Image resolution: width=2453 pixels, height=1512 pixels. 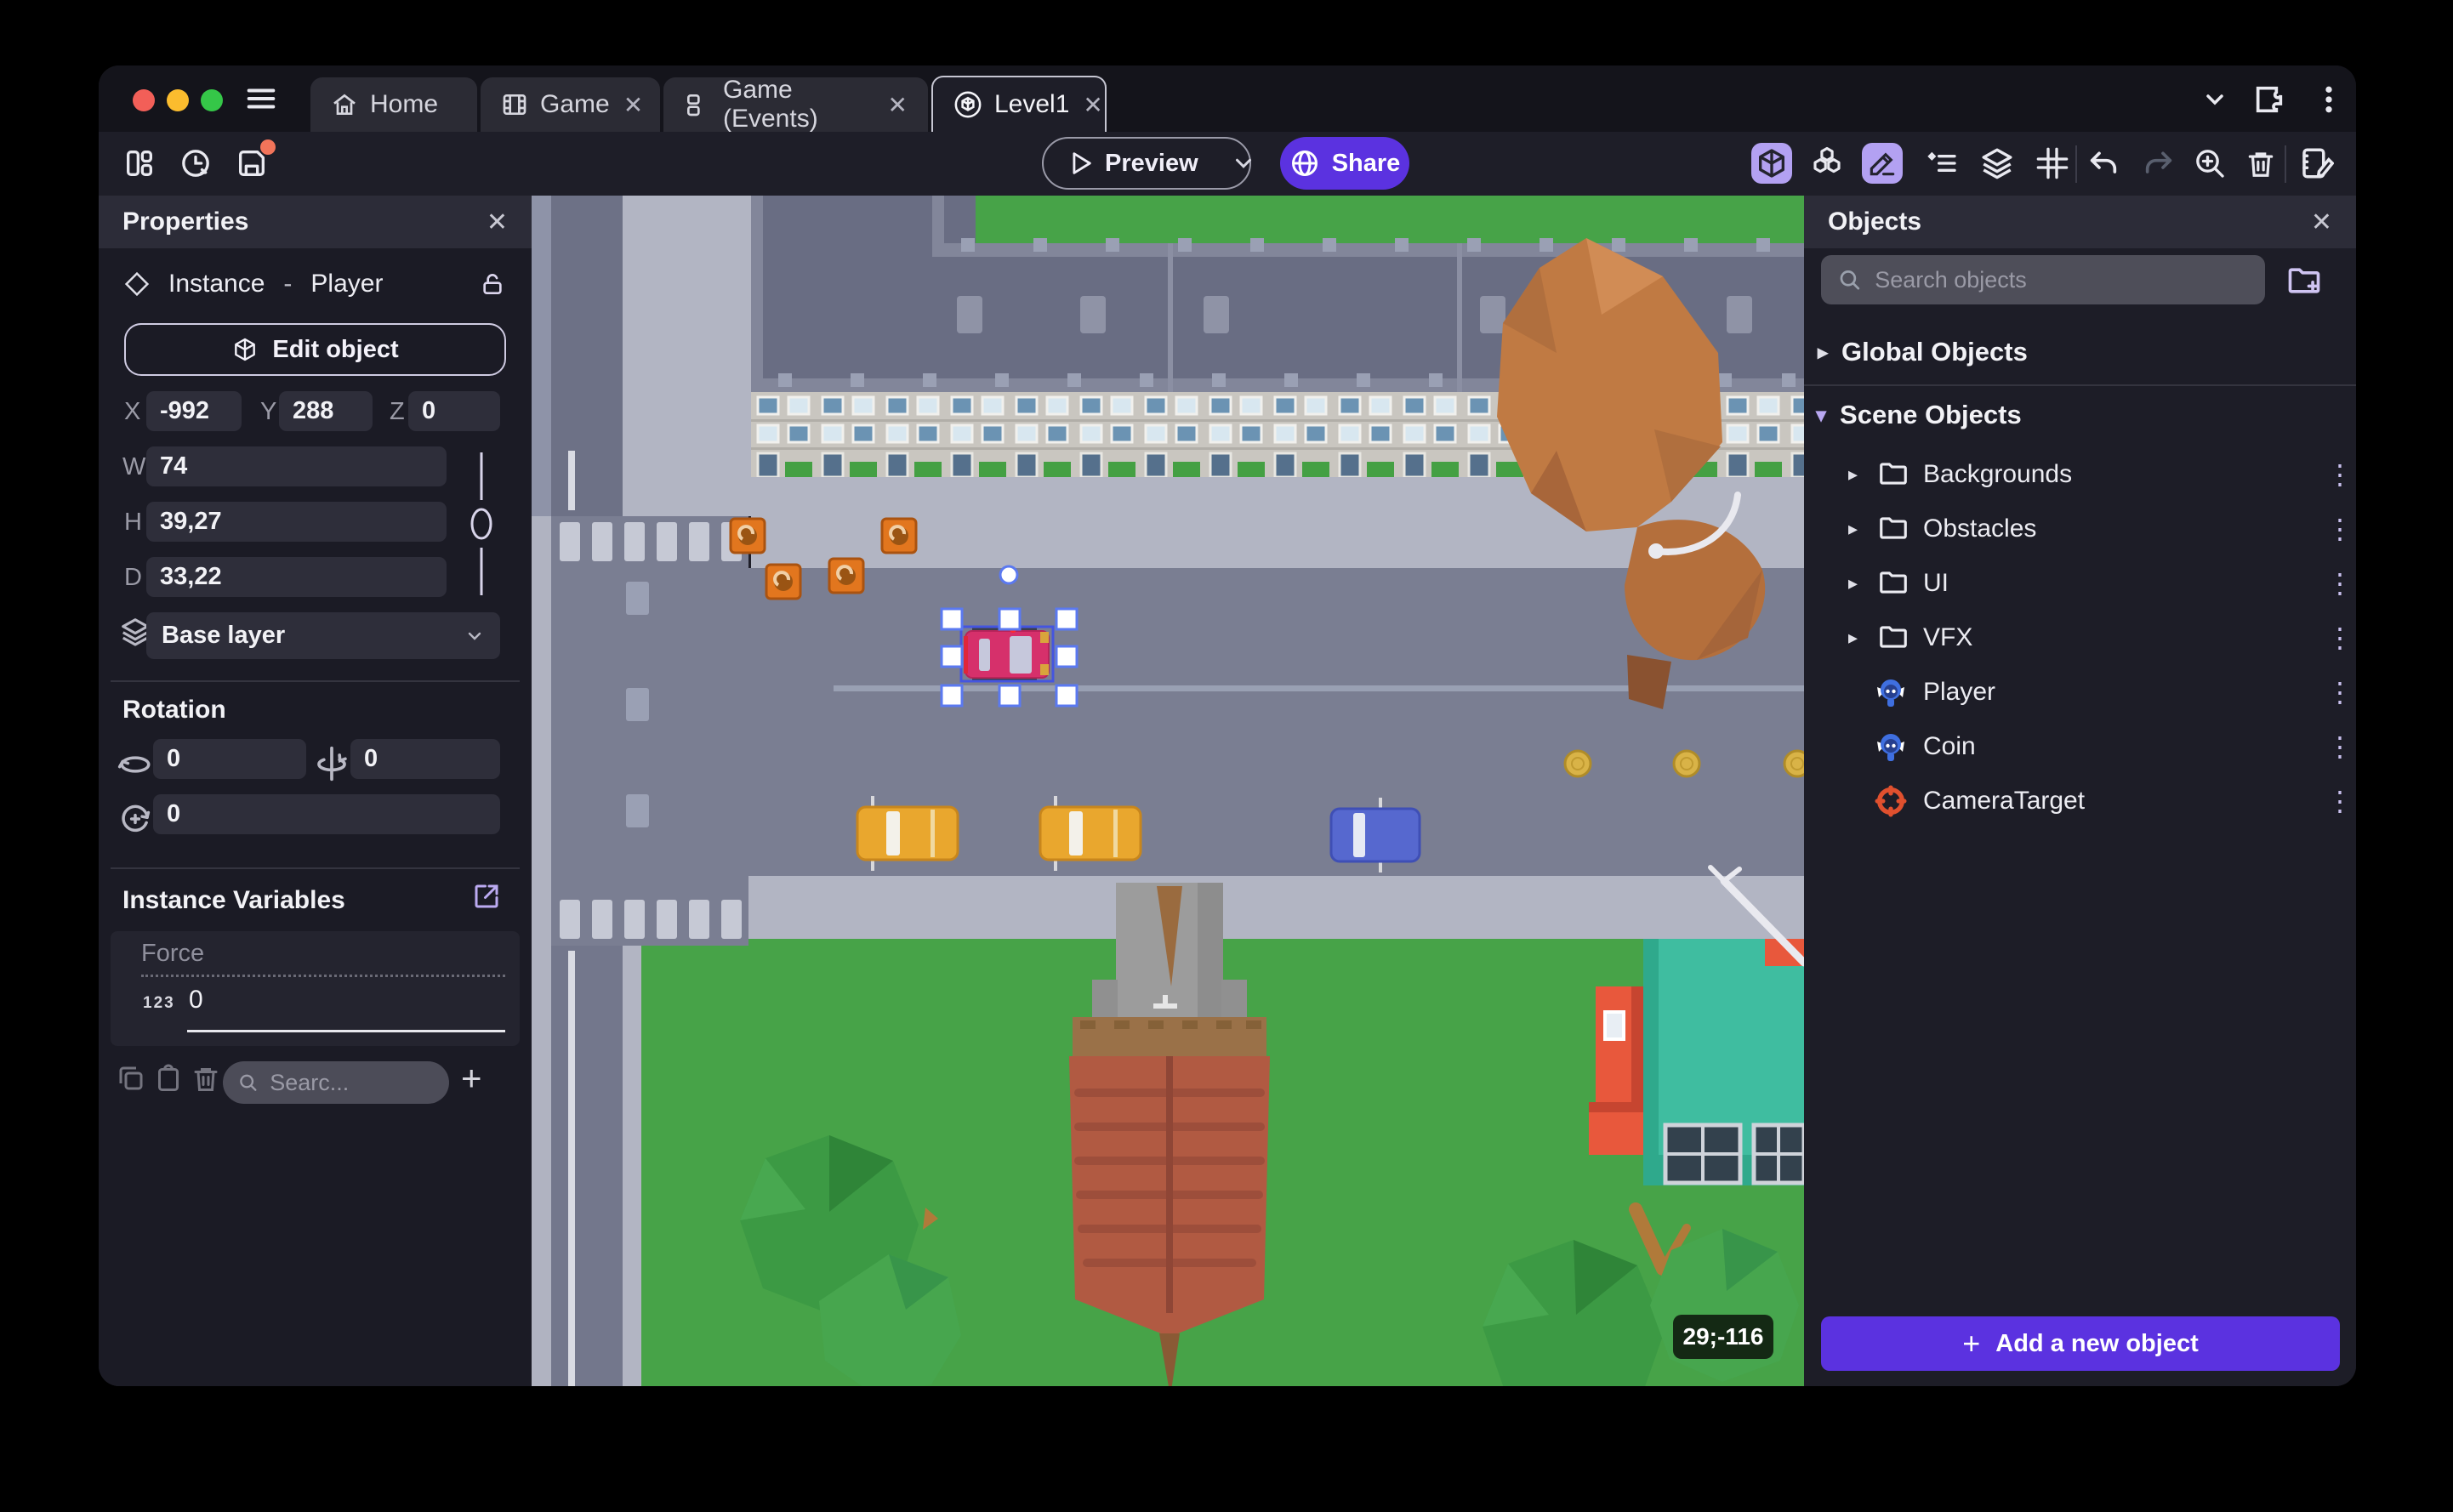 I want to click on height-field, so click(x=296, y=522).